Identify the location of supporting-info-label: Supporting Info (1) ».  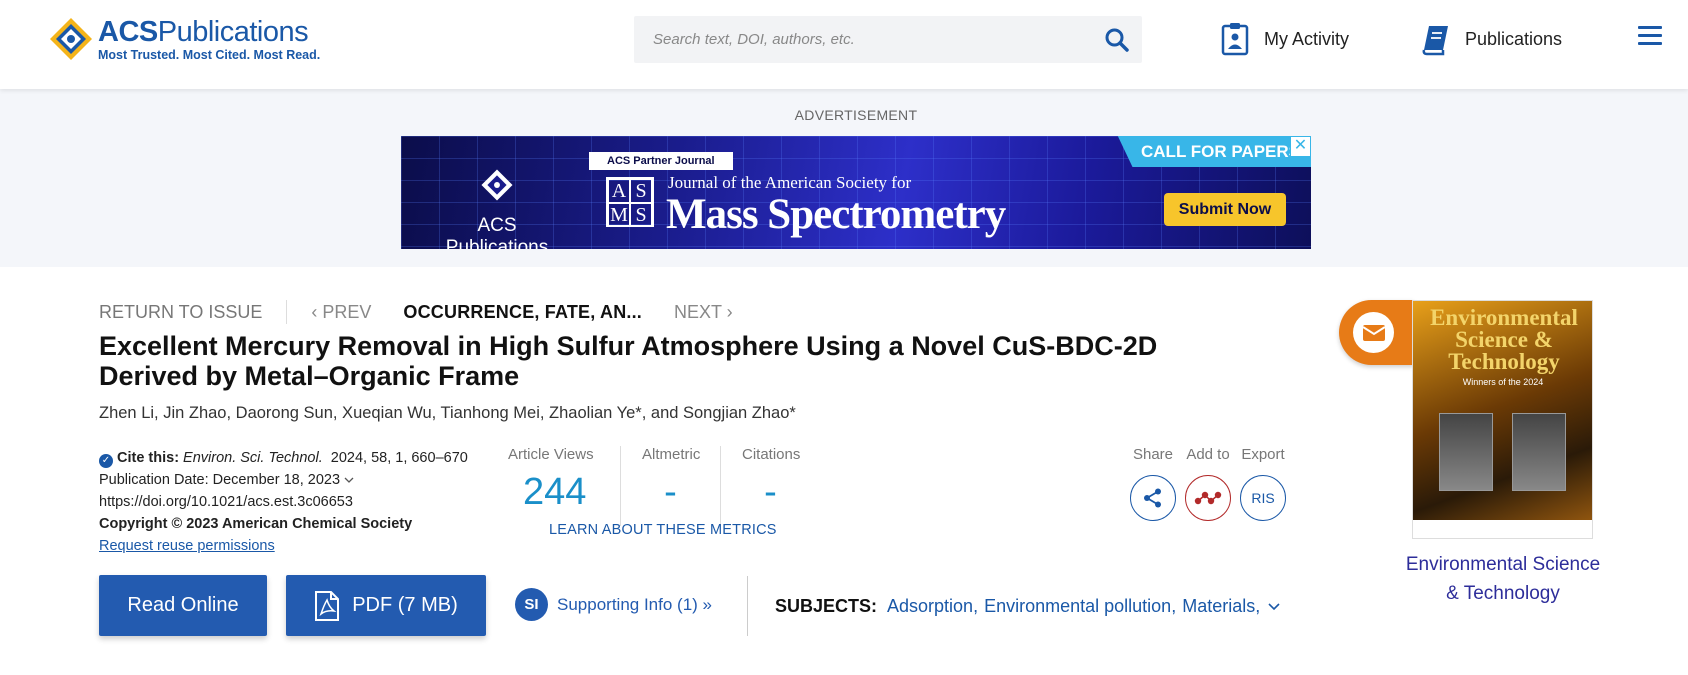
(634, 604).